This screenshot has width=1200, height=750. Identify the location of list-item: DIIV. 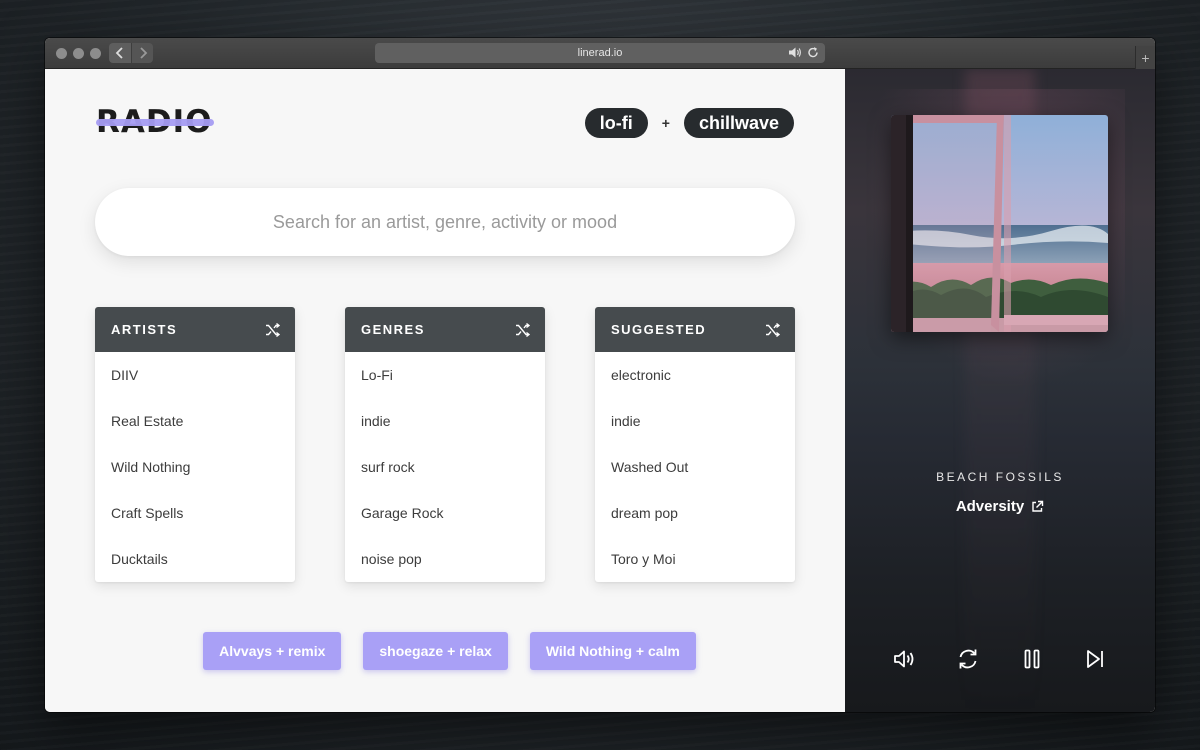
(195, 375).